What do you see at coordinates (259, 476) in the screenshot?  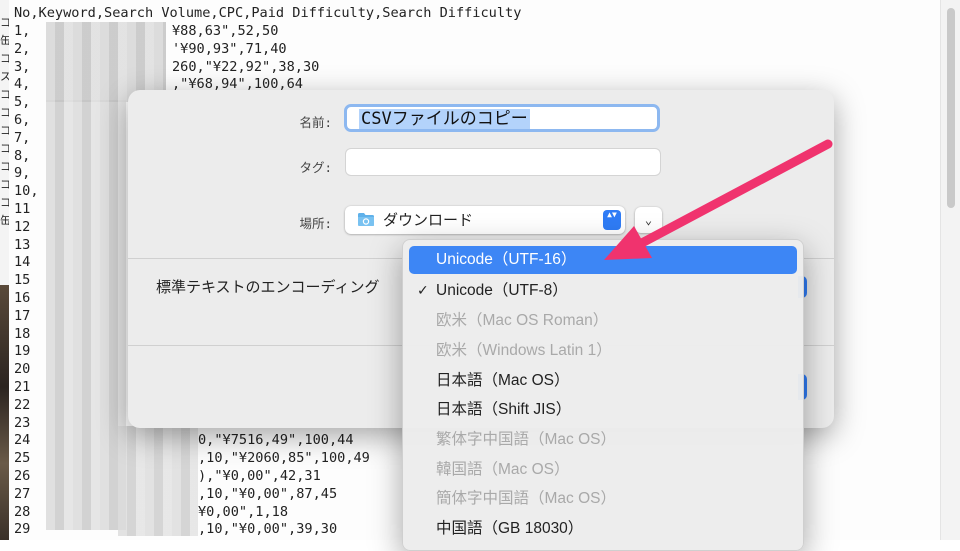 I see `csv-row-values: ),"¥0,00",42,31` at bounding box center [259, 476].